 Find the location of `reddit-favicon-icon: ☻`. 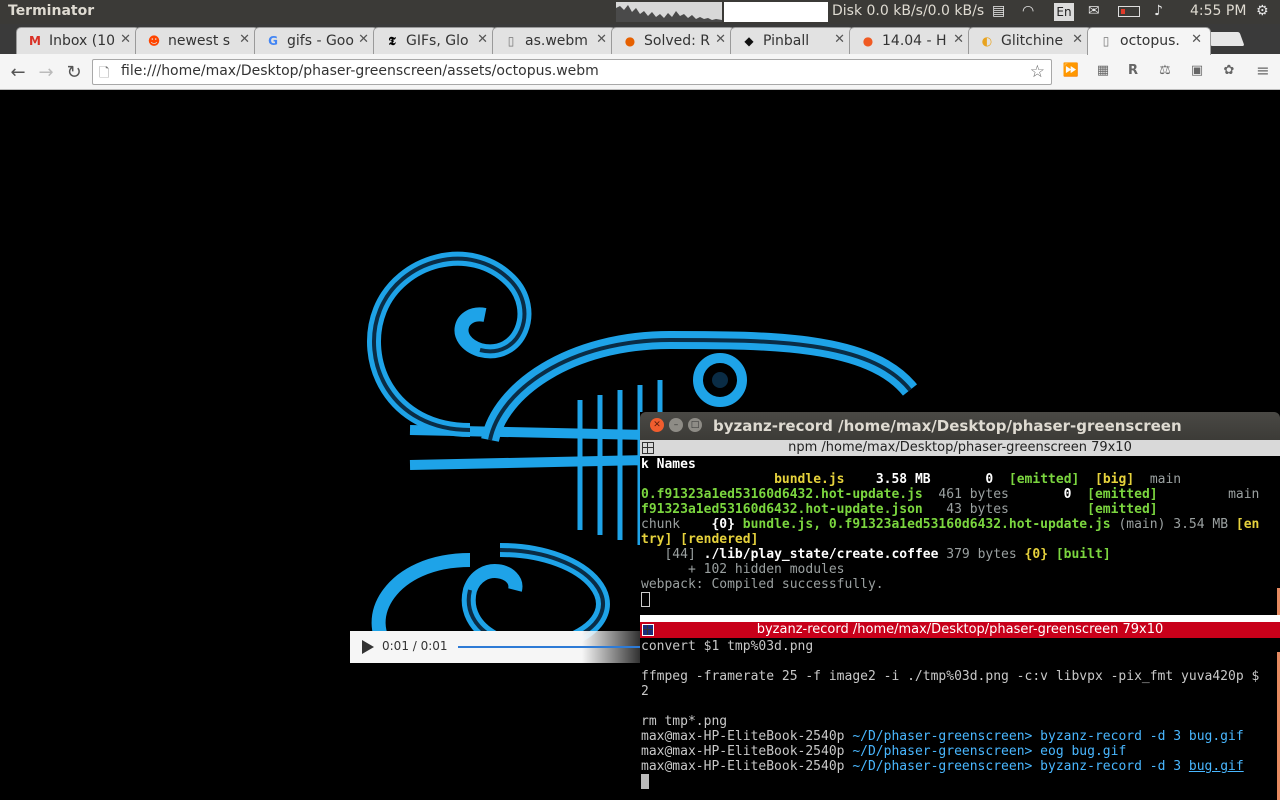

reddit-favicon-icon: ☻ is located at coordinates (154, 41).